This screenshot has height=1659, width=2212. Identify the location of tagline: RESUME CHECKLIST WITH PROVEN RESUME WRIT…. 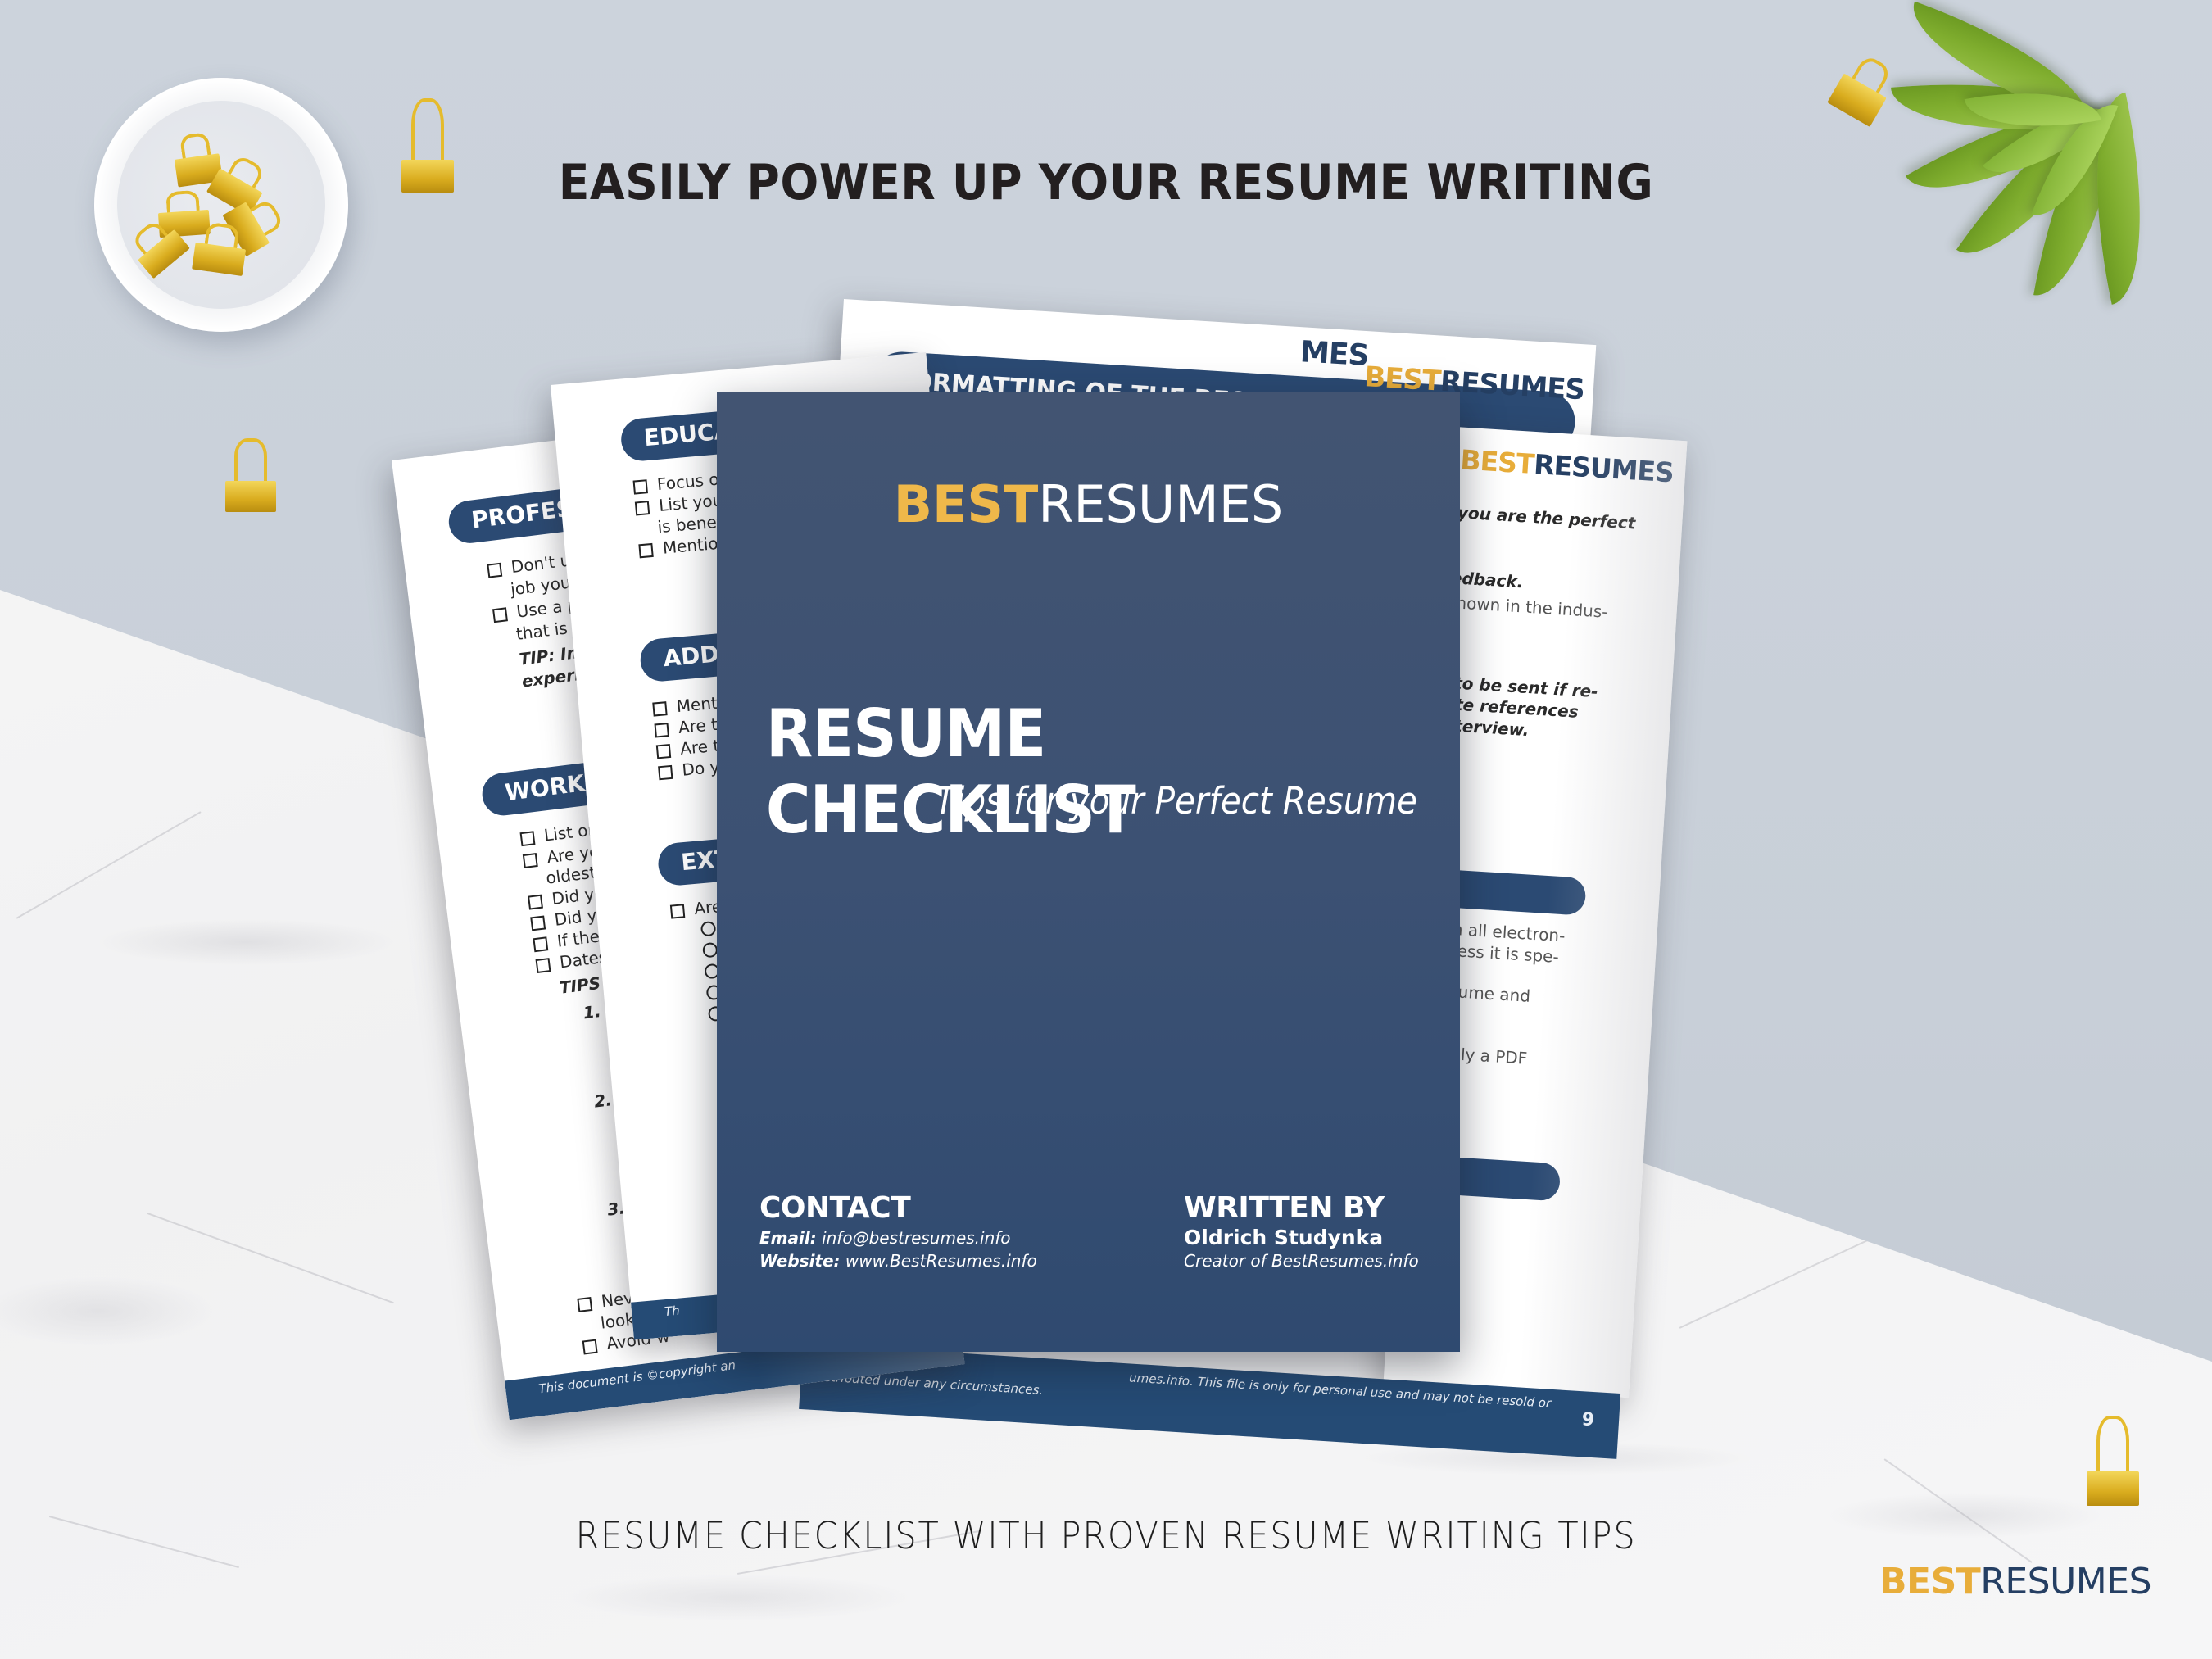
(1106, 1535).